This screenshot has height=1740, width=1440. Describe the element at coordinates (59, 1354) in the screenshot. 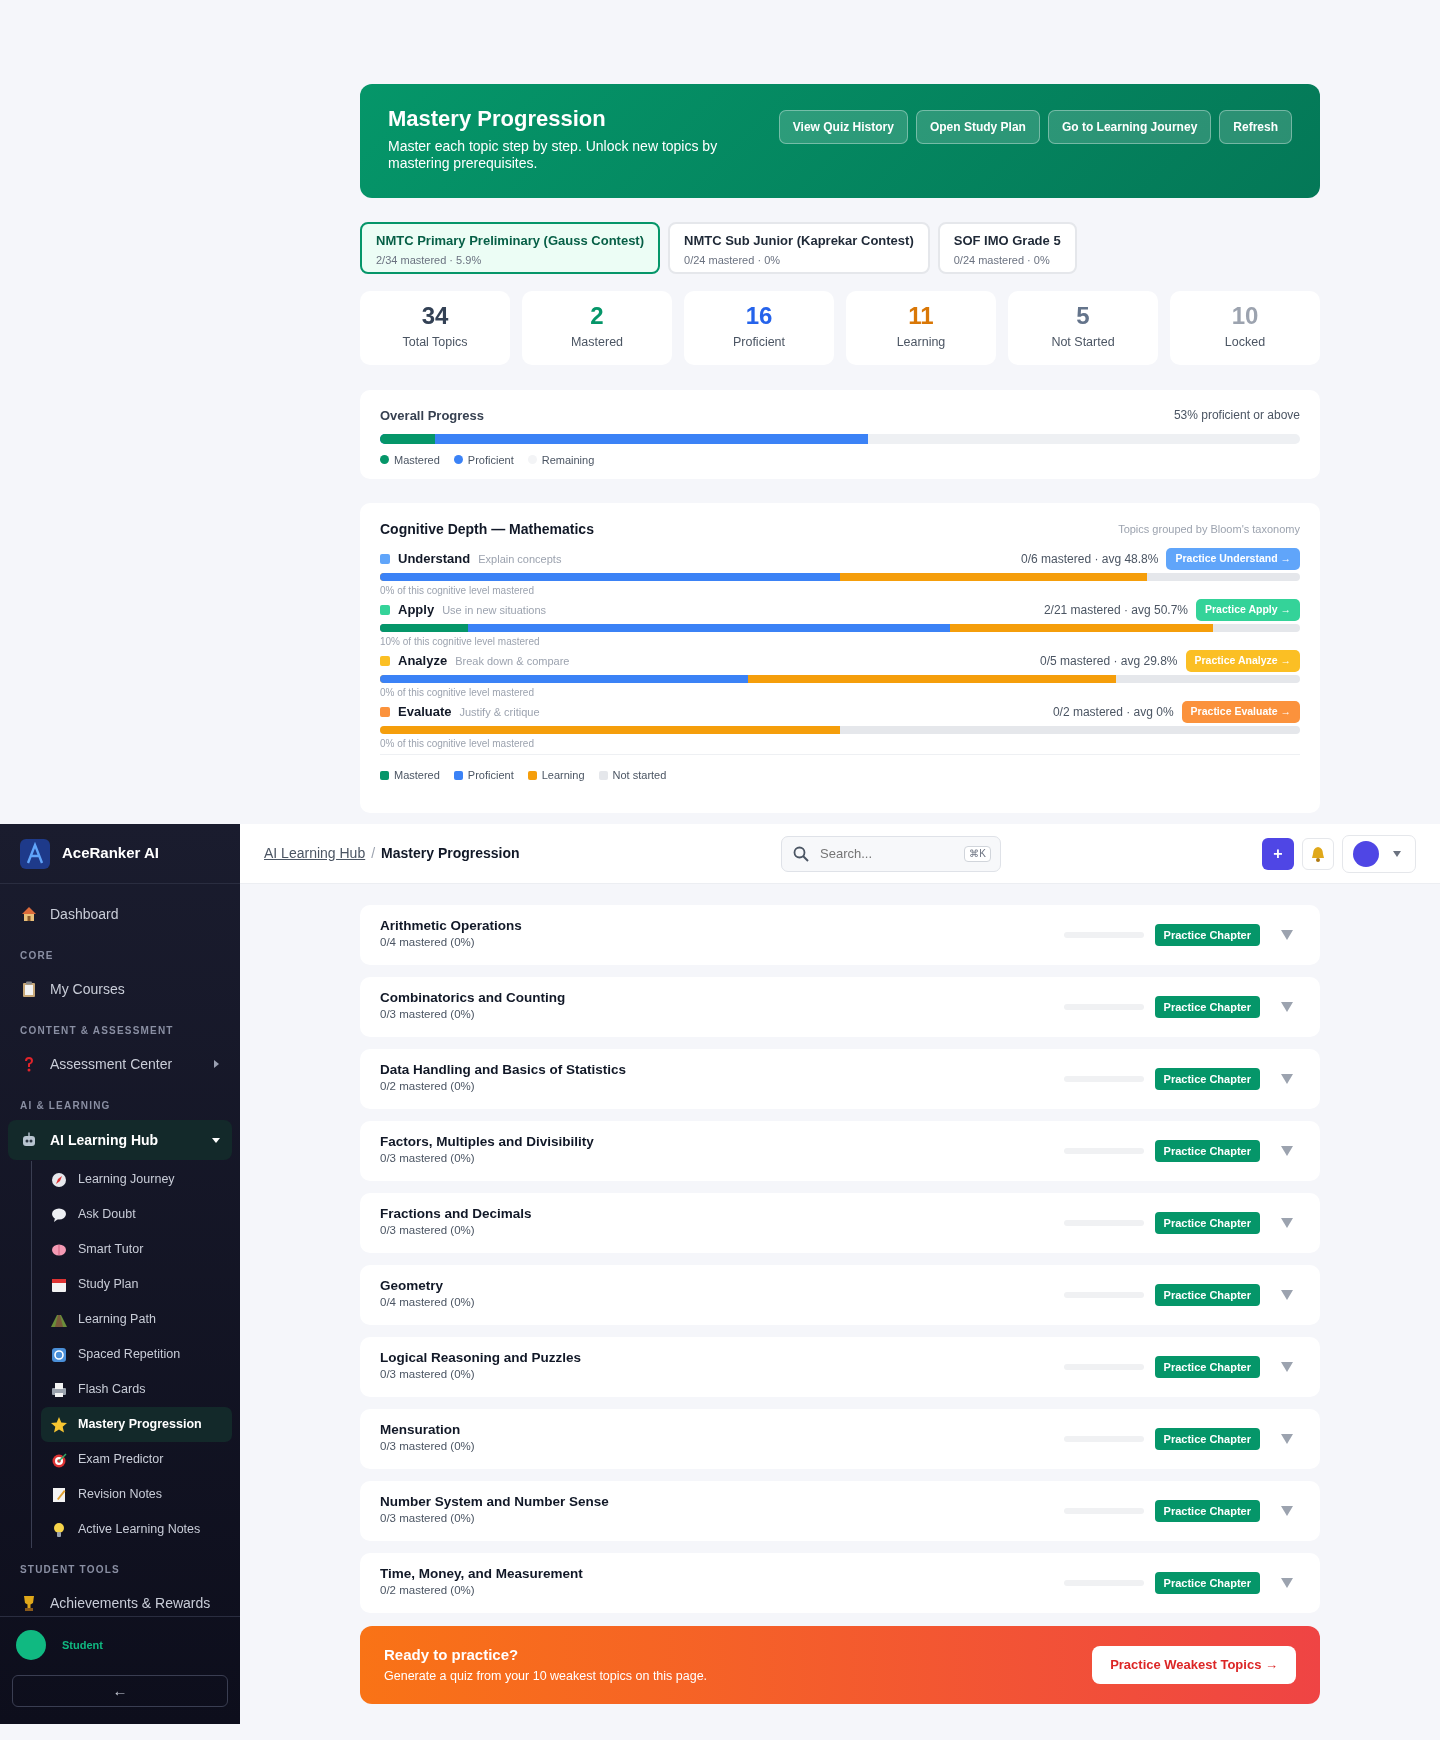

I see `refresh-icon` at that location.